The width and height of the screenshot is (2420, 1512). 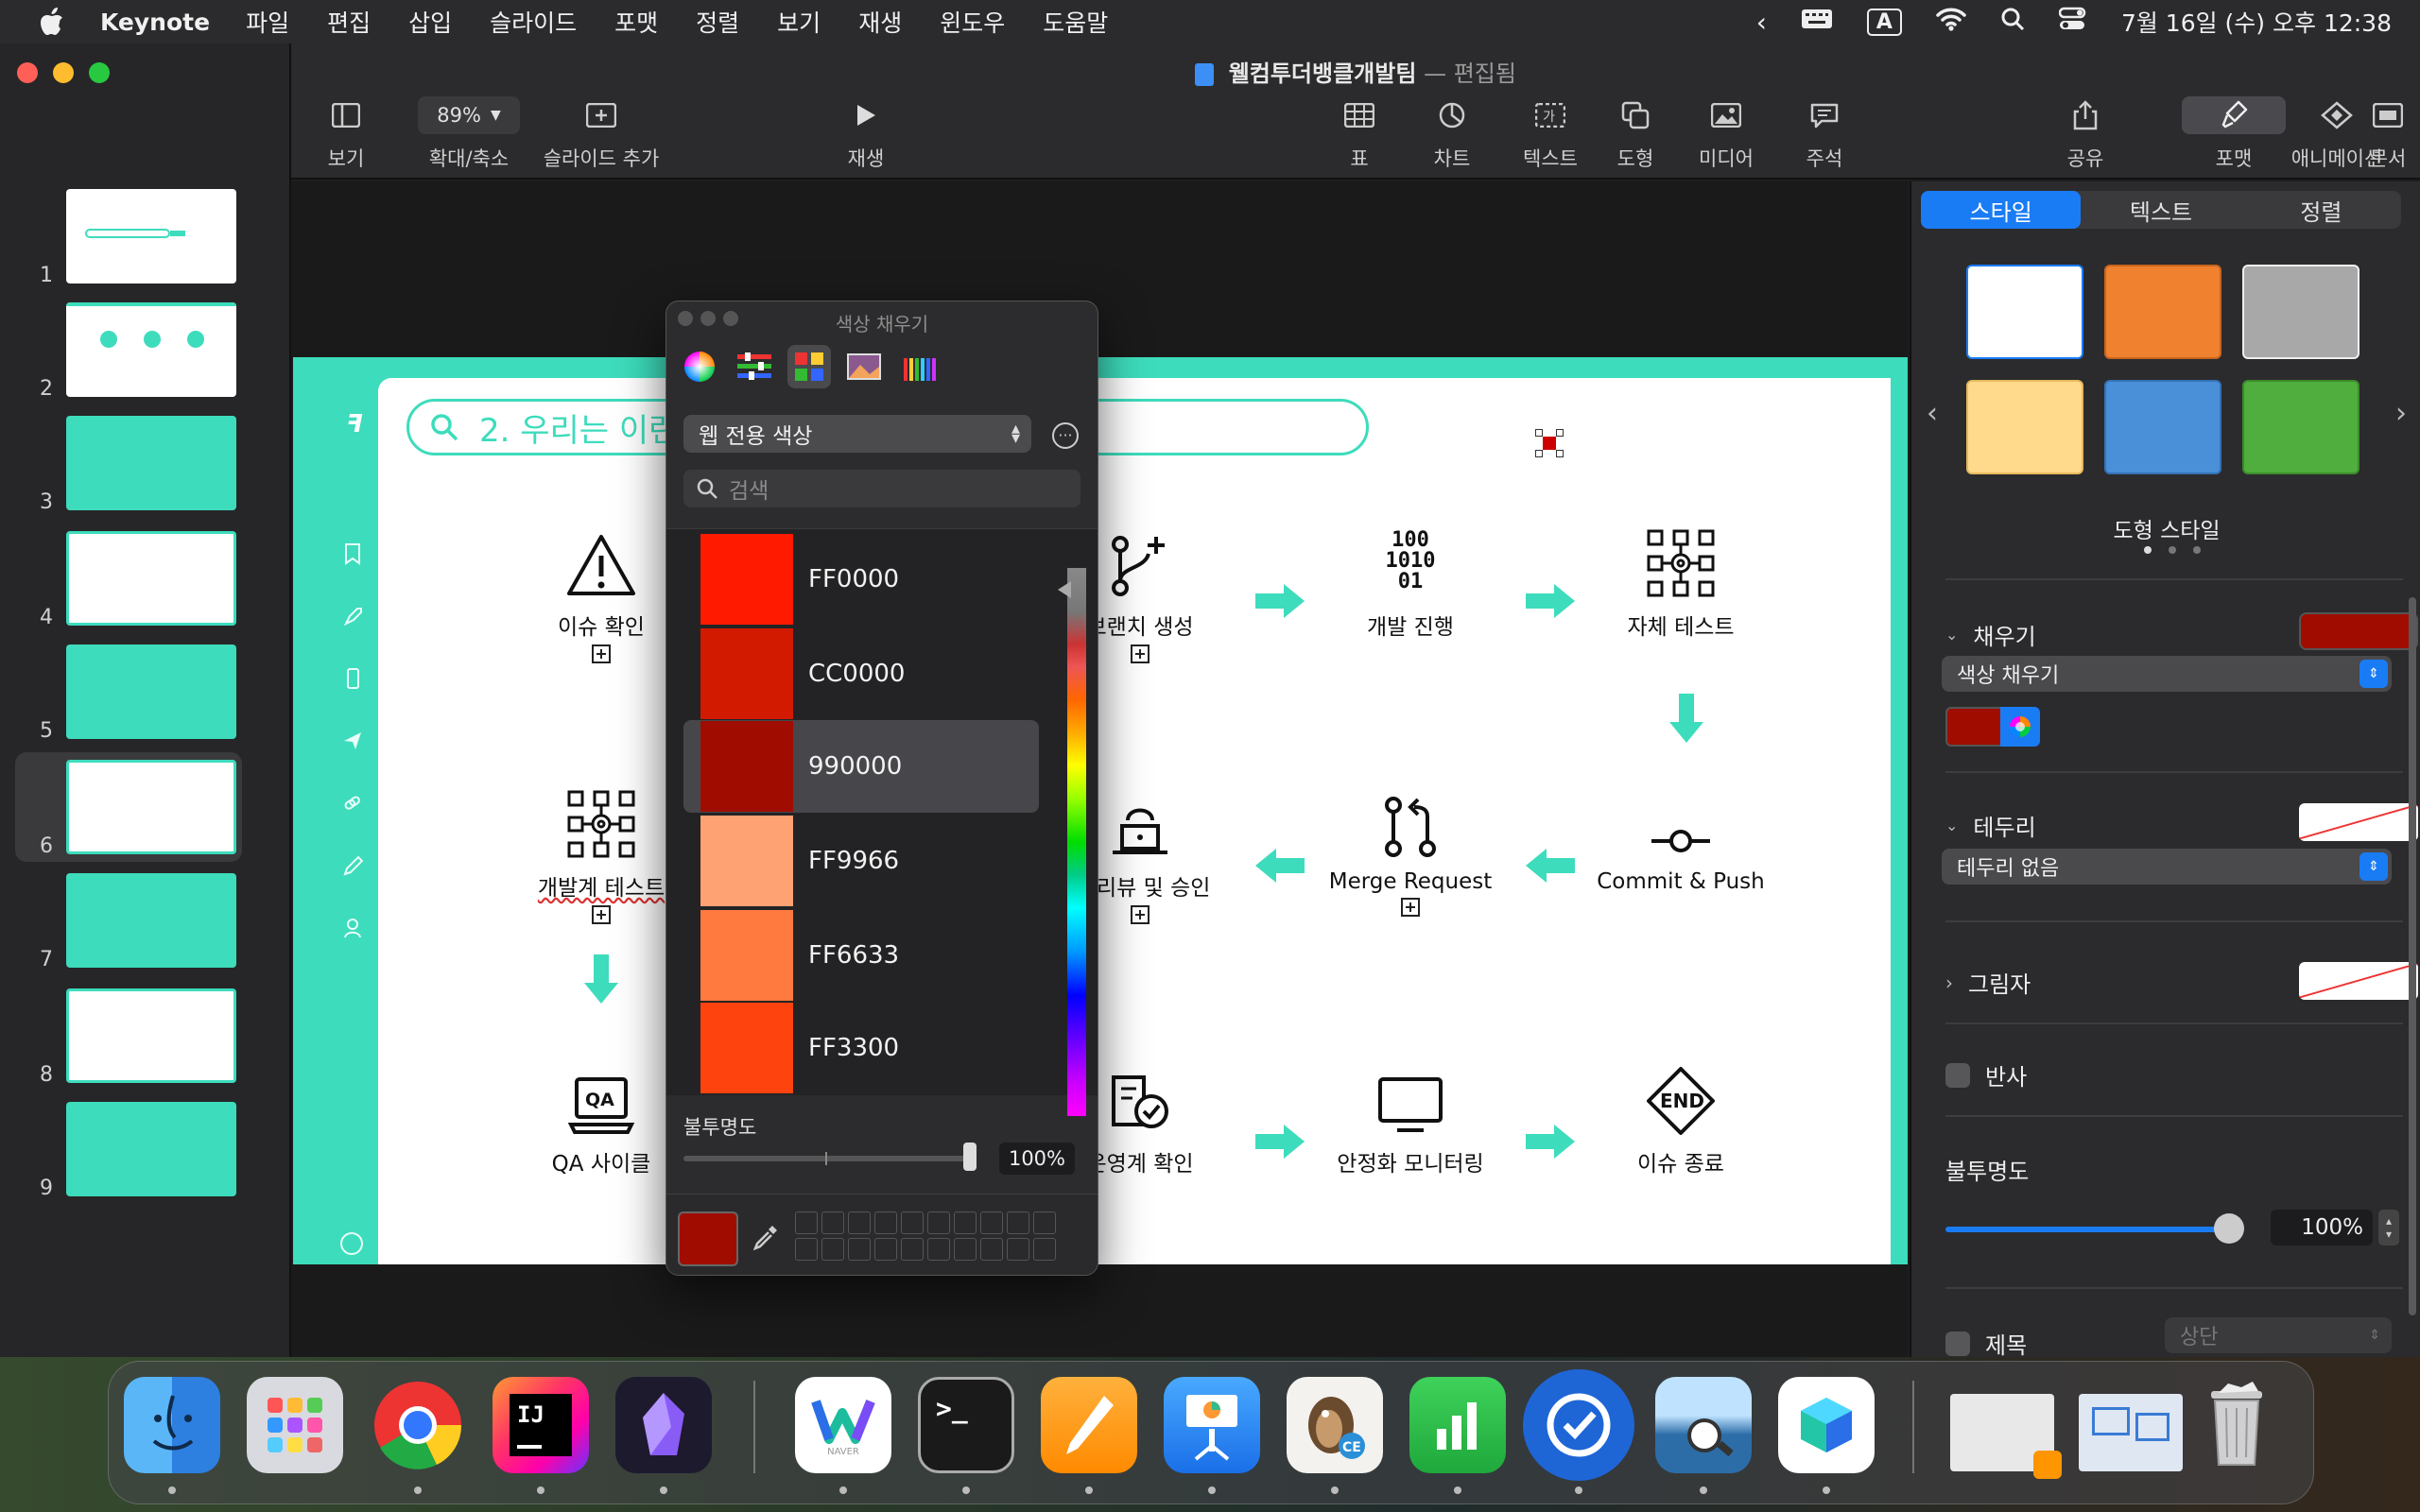 What do you see at coordinates (1824, 134) in the screenshot?
I see `comment-button: 주석` at bounding box center [1824, 134].